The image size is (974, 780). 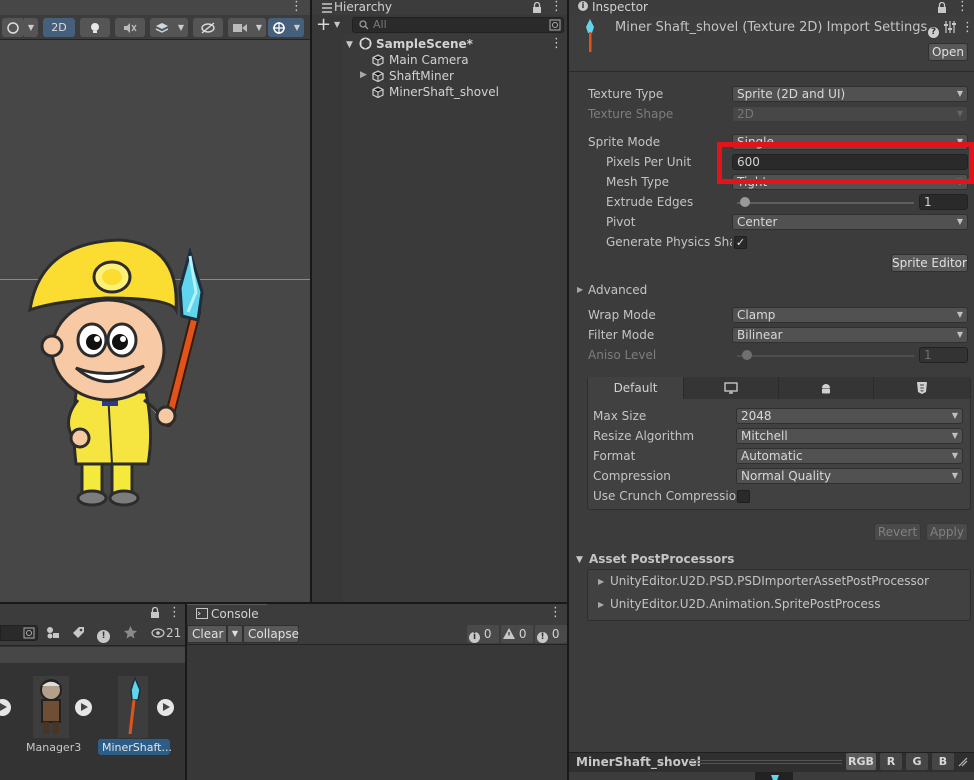 What do you see at coordinates (850, 222) in the screenshot?
I see `pivot-dropdown: Center ▼` at bounding box center [850, 222].